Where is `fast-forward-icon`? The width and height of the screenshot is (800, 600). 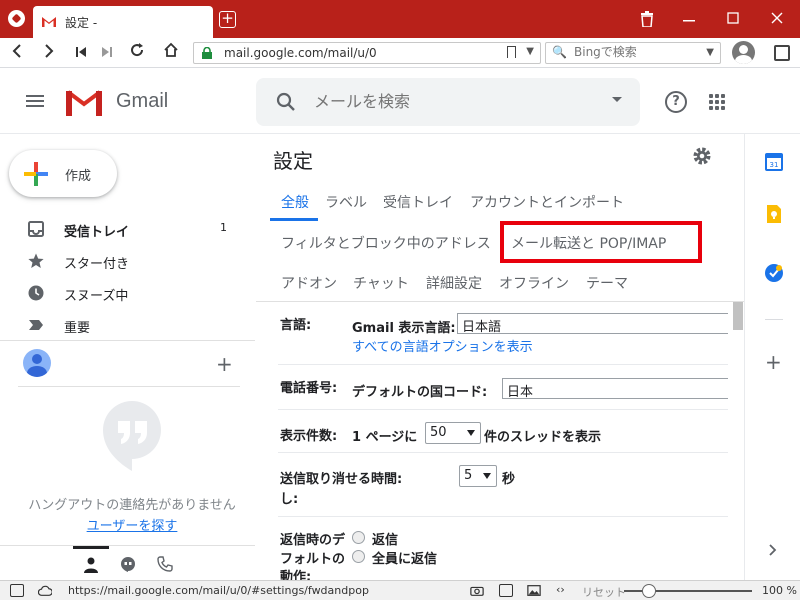 fast-forward-icon is located at coordinates (107, 53).